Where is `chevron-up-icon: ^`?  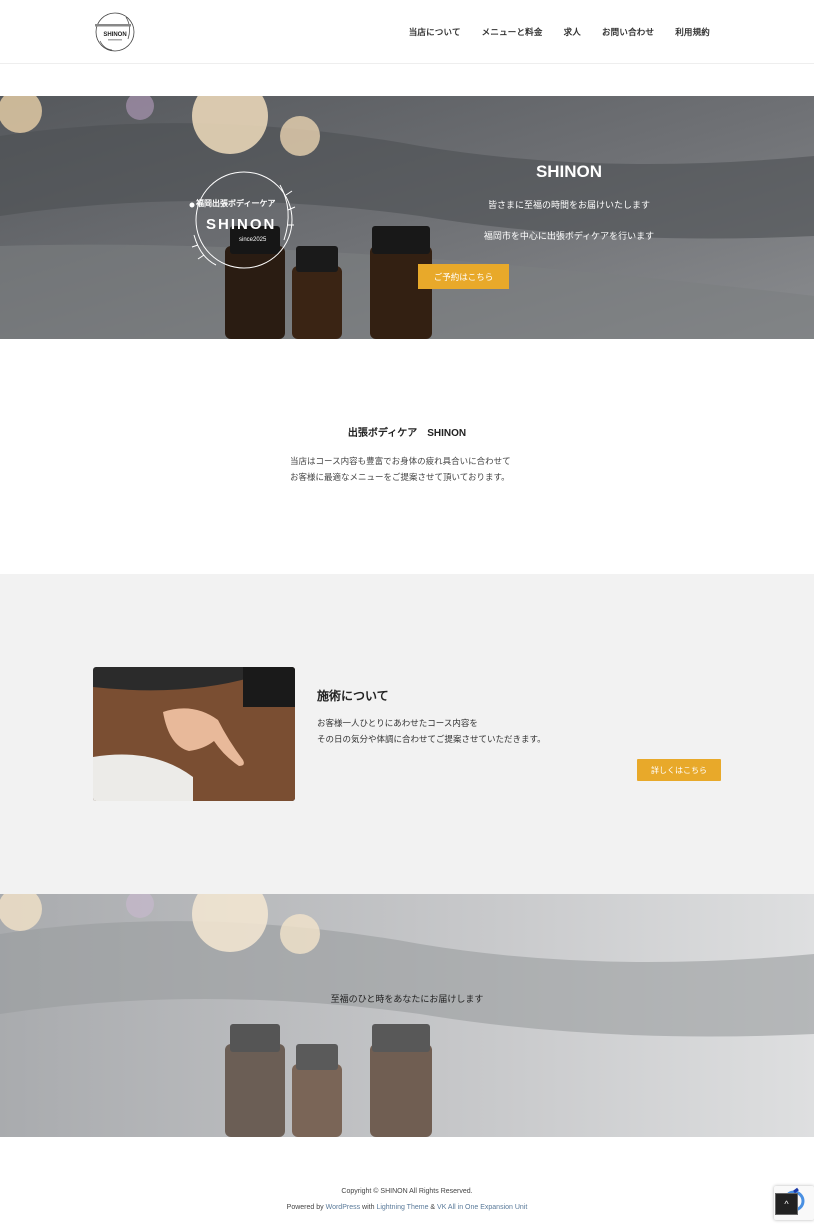
chevron-up-icon: ^ is located at coordinates (786, 1204).